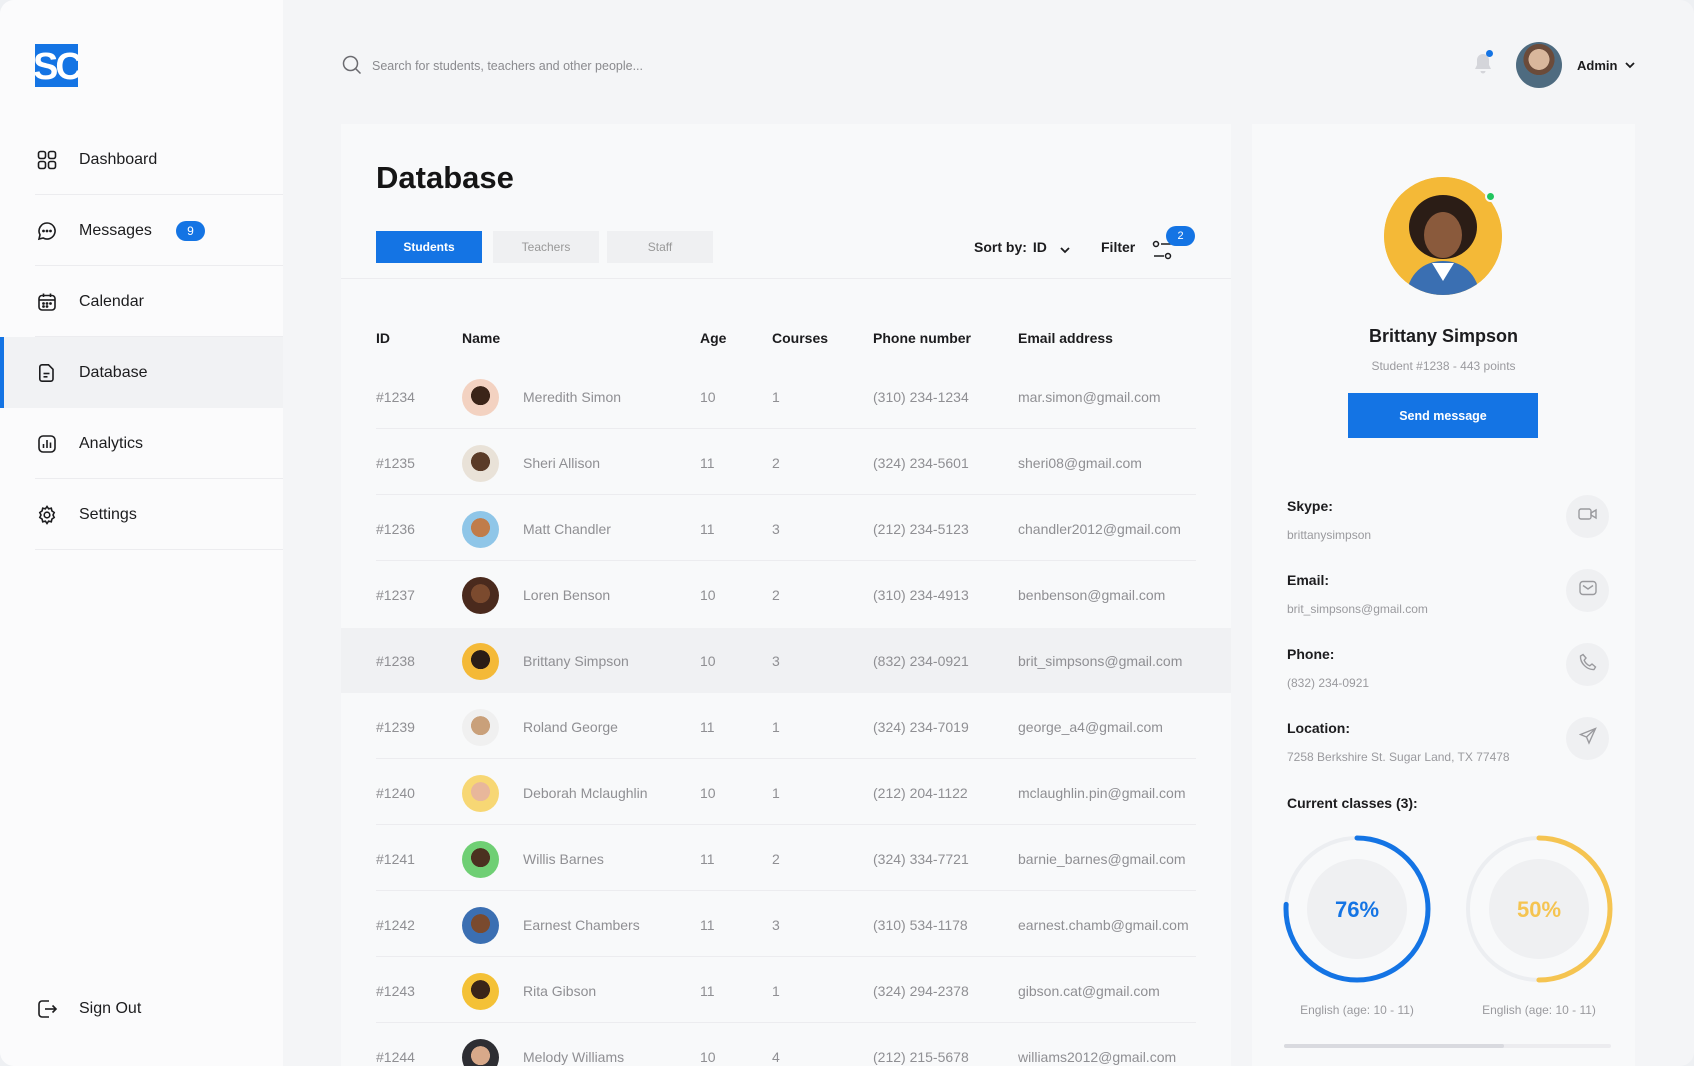 This screenshot has height=1066, width=1694. What do you see at coordinates (383, 338) in the screenshot?
I see `column-header-id: ID` at bounding box center [383, 338].